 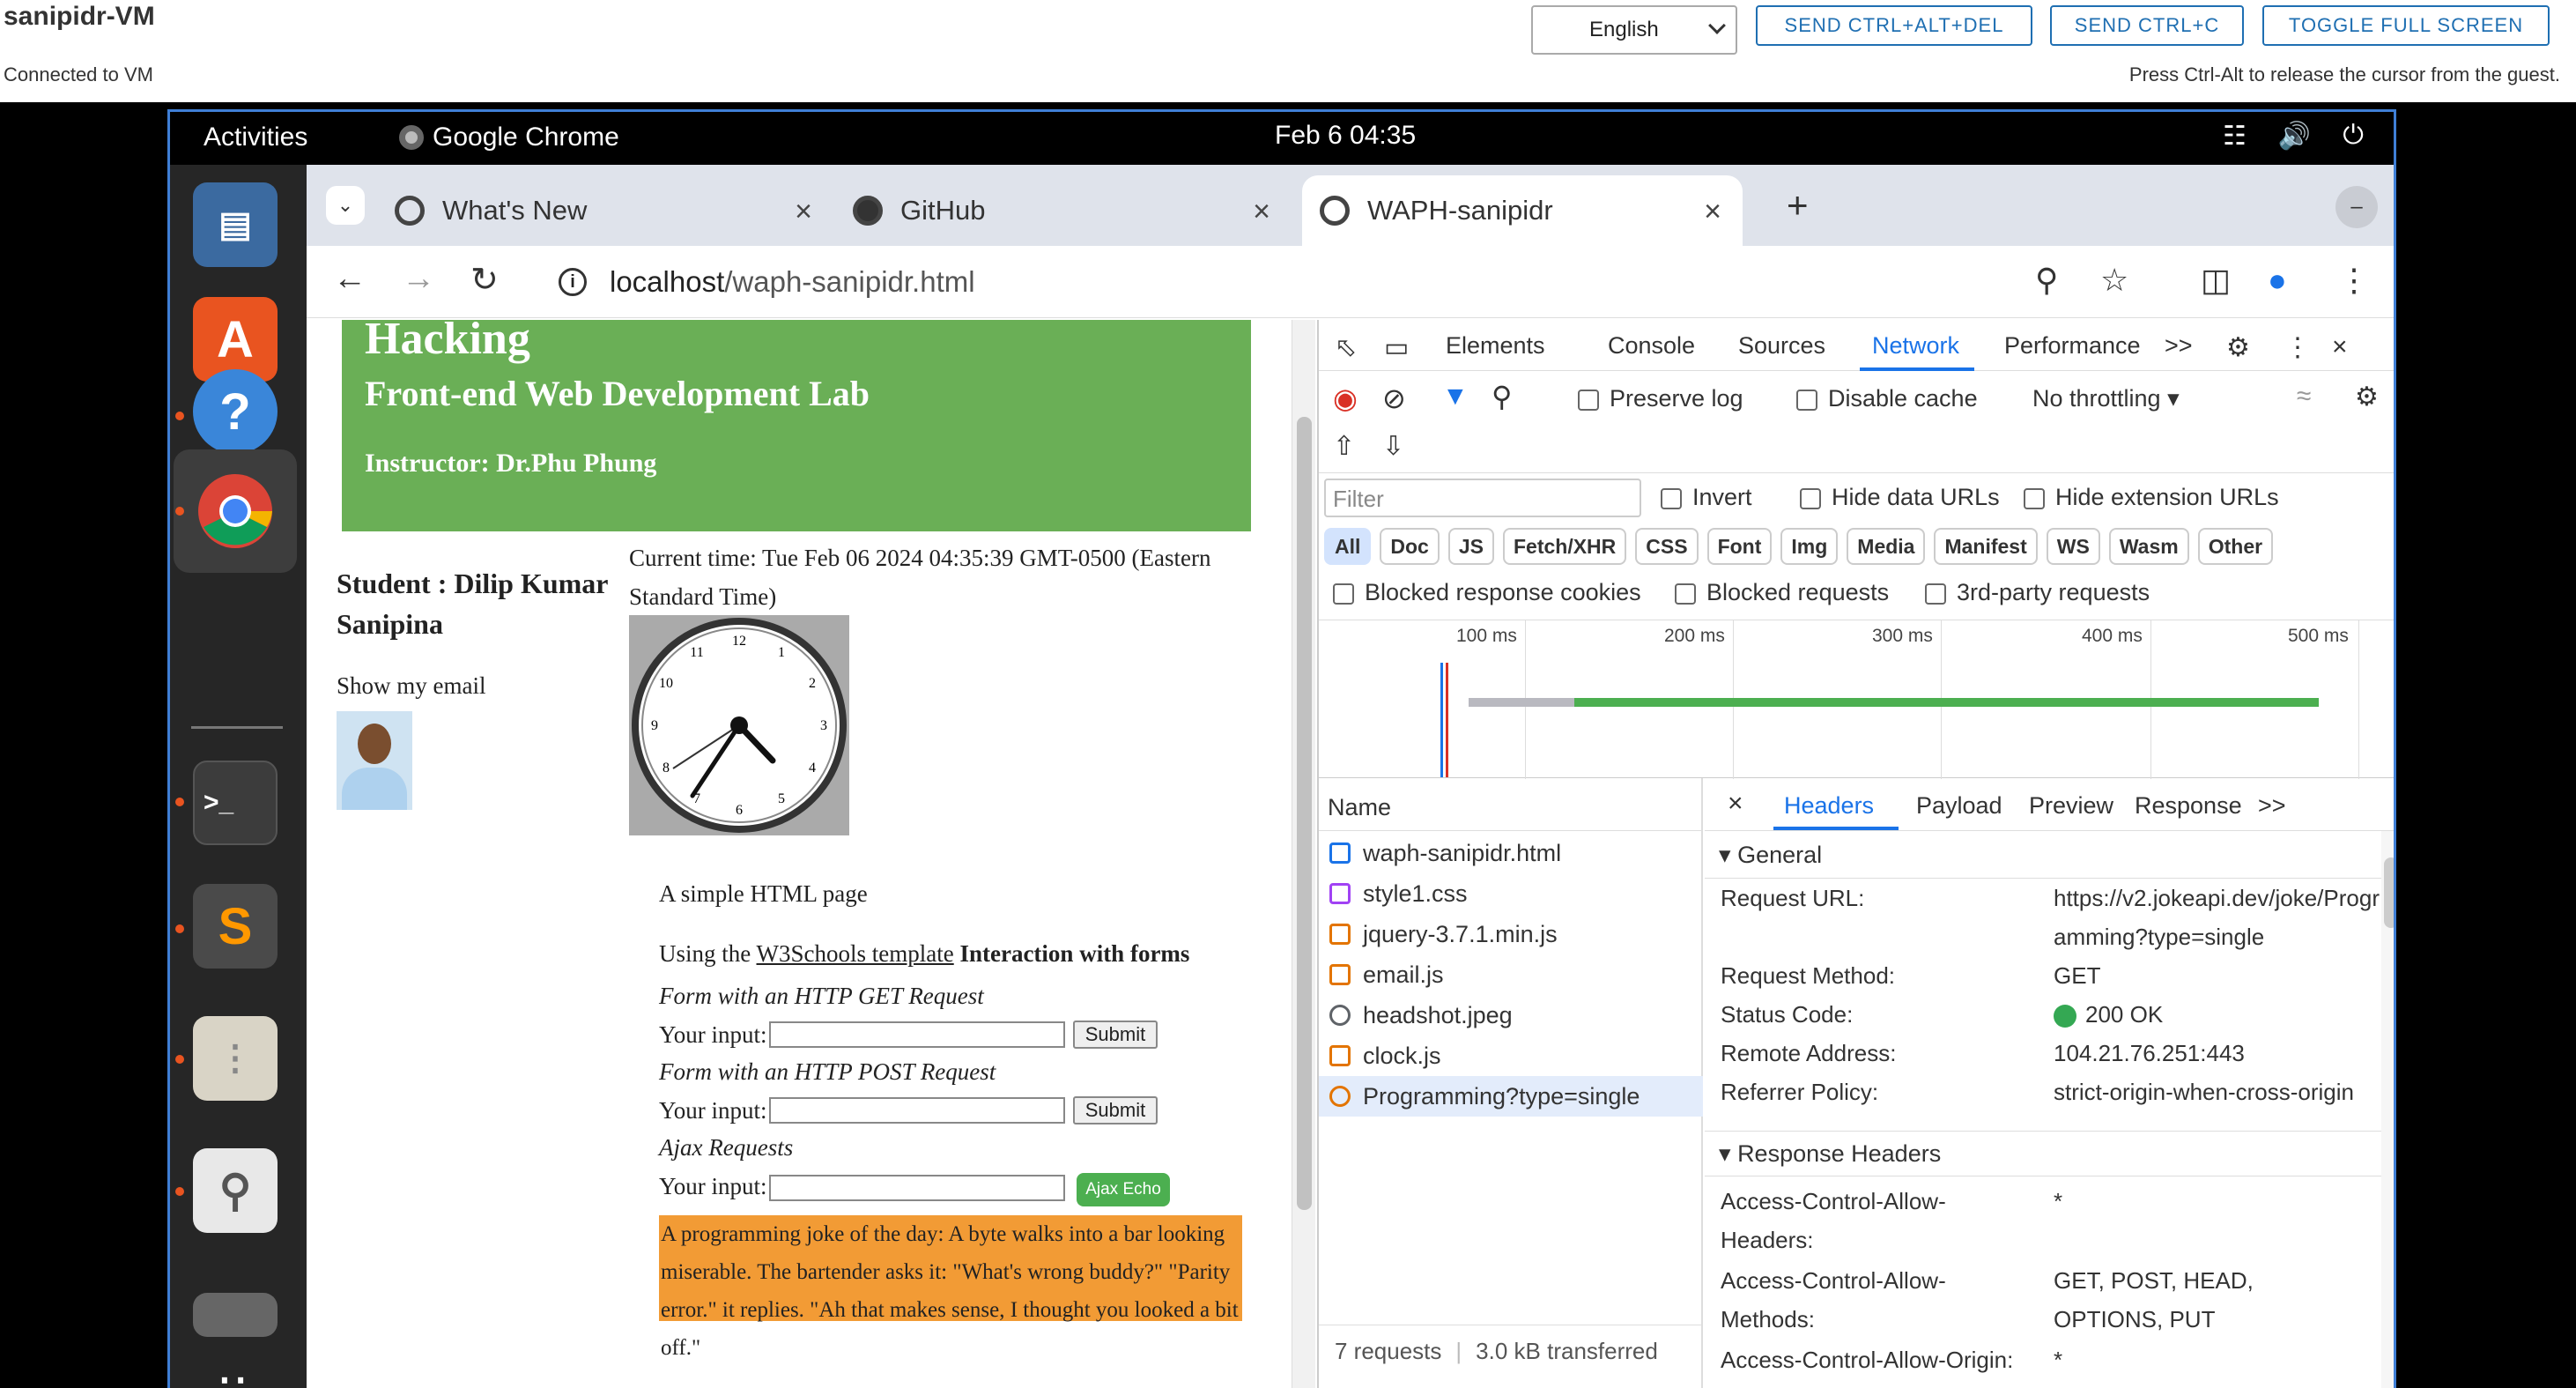 I want to click on sublime-text-icon: S, so click(x=235, y=927).